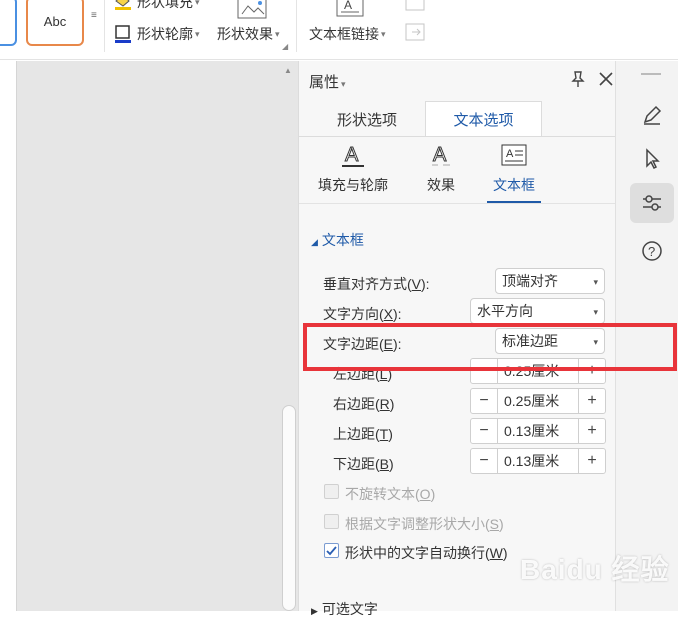 Image resolution: width=678 pixels, height=619 pixels. I want to click on bottom-margin-label: 下边距(B), so click(363, 464).